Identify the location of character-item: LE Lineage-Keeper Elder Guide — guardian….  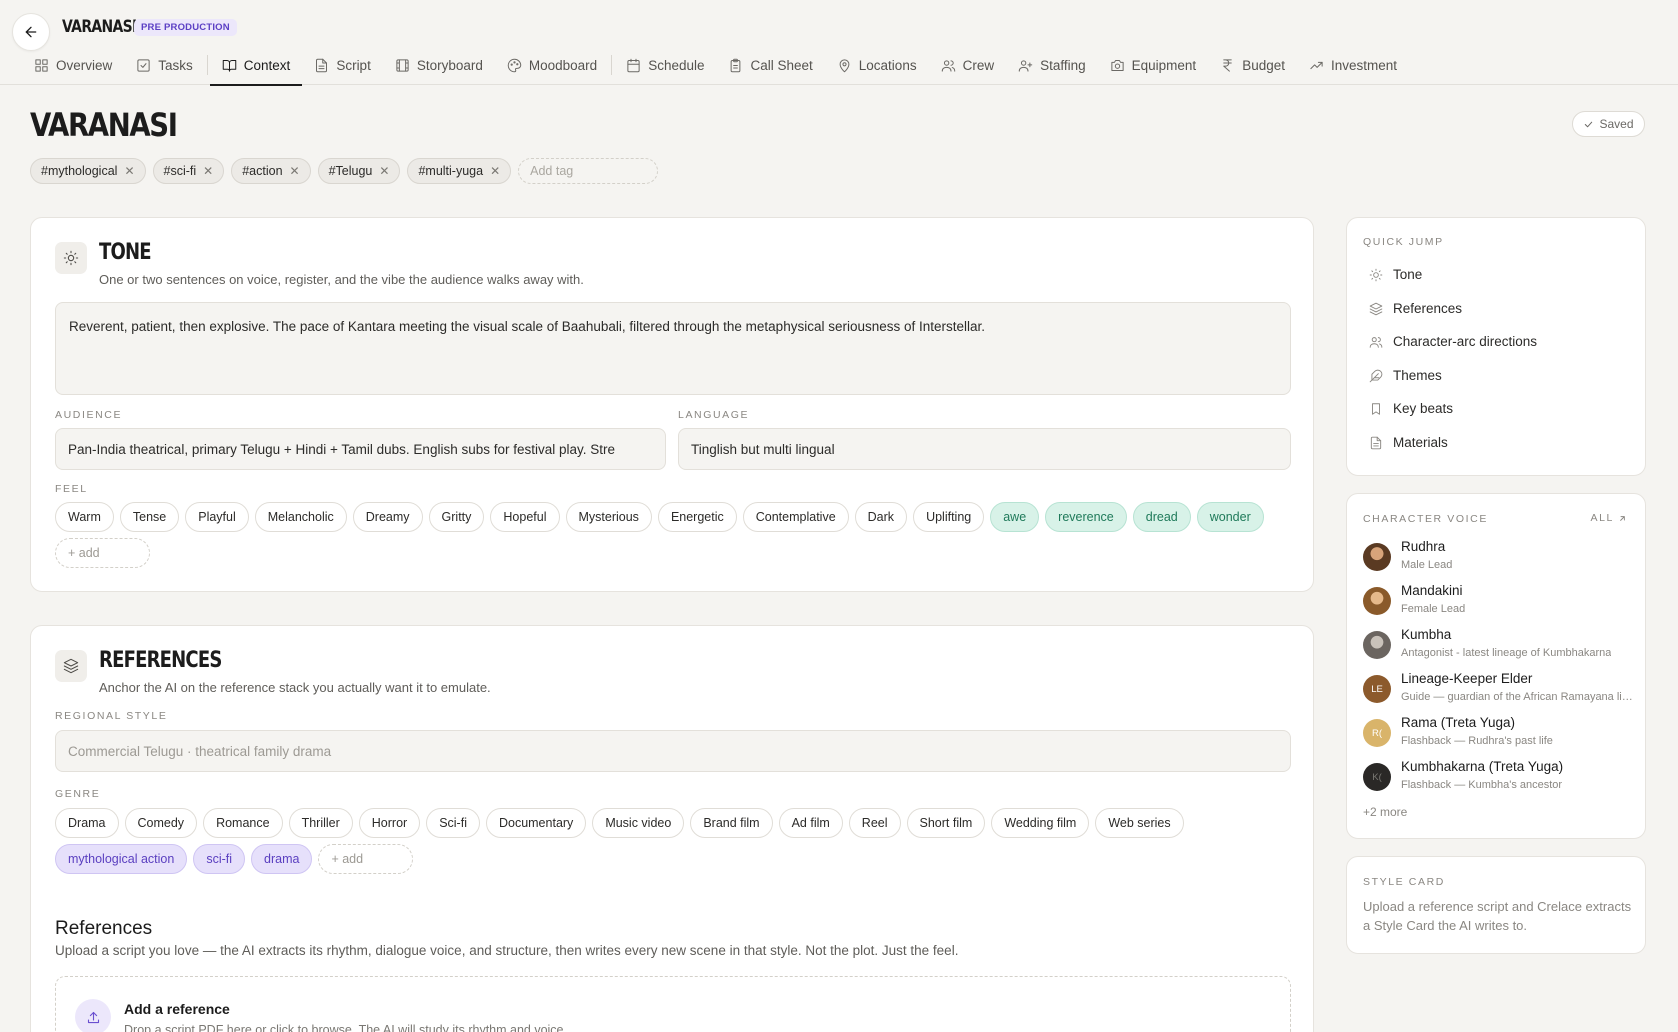
(1498, 691).